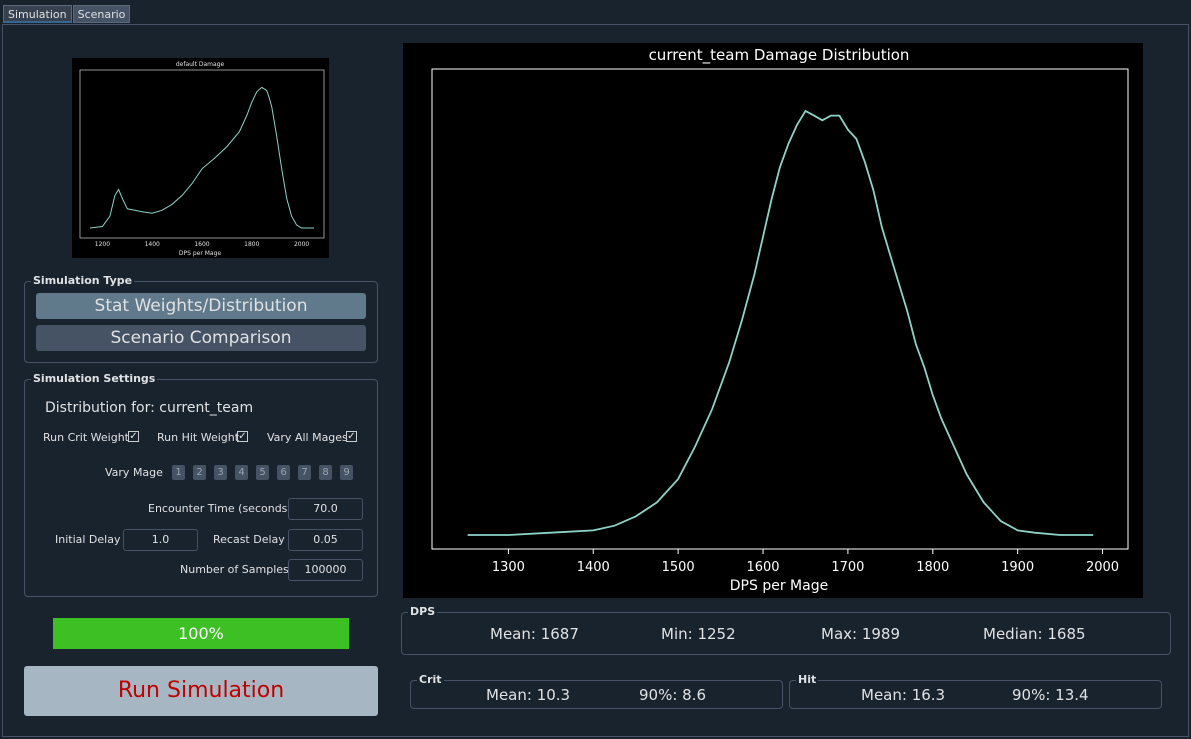 The image size is (1191, 739). Describe the element at coordinates (847, 567) in the screenshot. I see `chart-xtick-label: 1700` at that location.